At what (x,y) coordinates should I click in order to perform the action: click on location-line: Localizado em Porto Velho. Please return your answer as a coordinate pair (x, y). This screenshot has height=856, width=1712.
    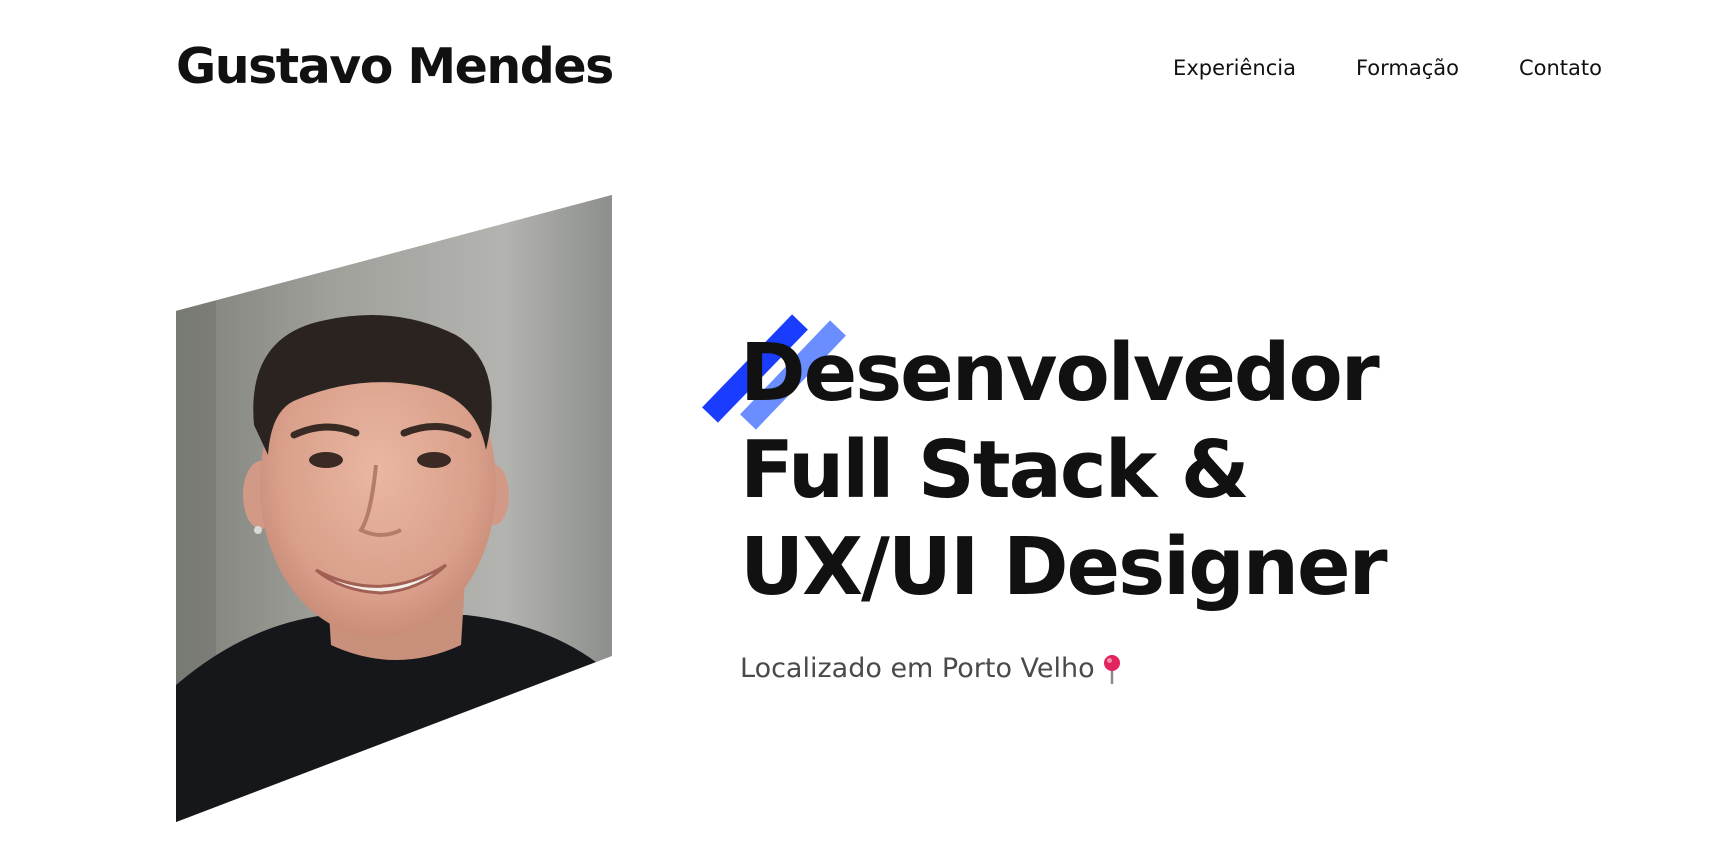
    Looking at the image, I should click on (931, 669).